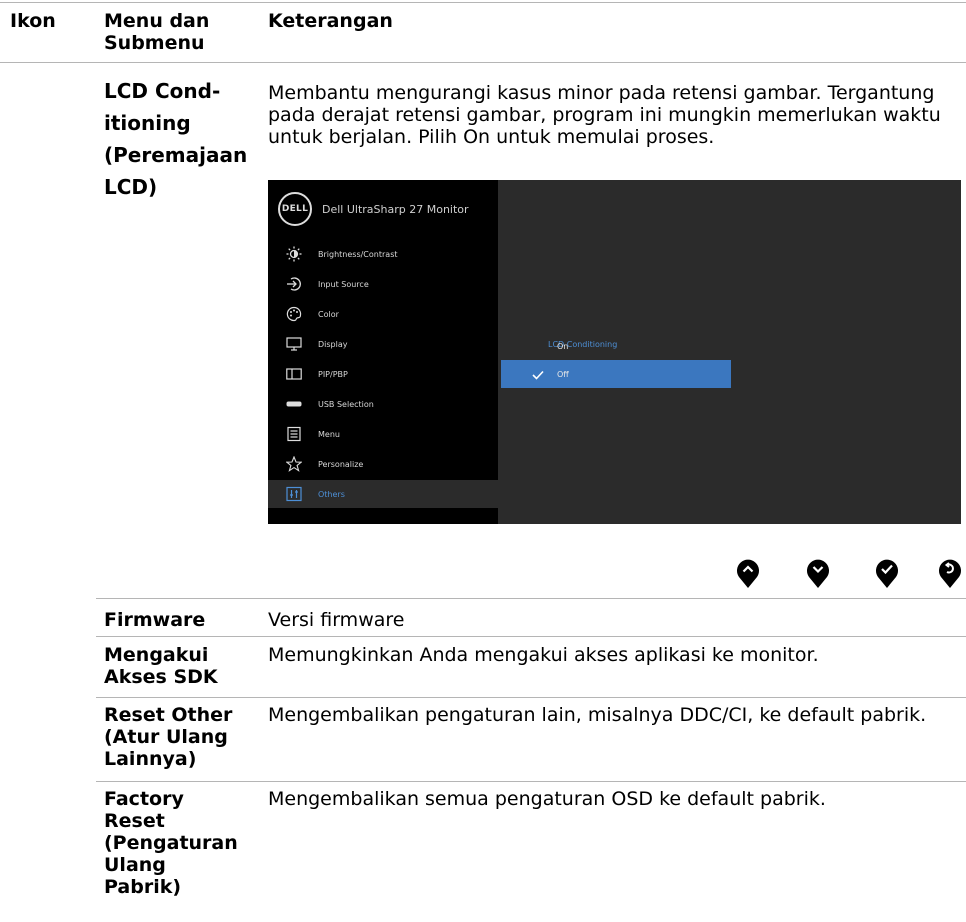 Image resolution: width=966 pixels, height=922 pixels. I want to click on osd-title: Dell UltraSharp 27 Monitor, so click(395, 209).